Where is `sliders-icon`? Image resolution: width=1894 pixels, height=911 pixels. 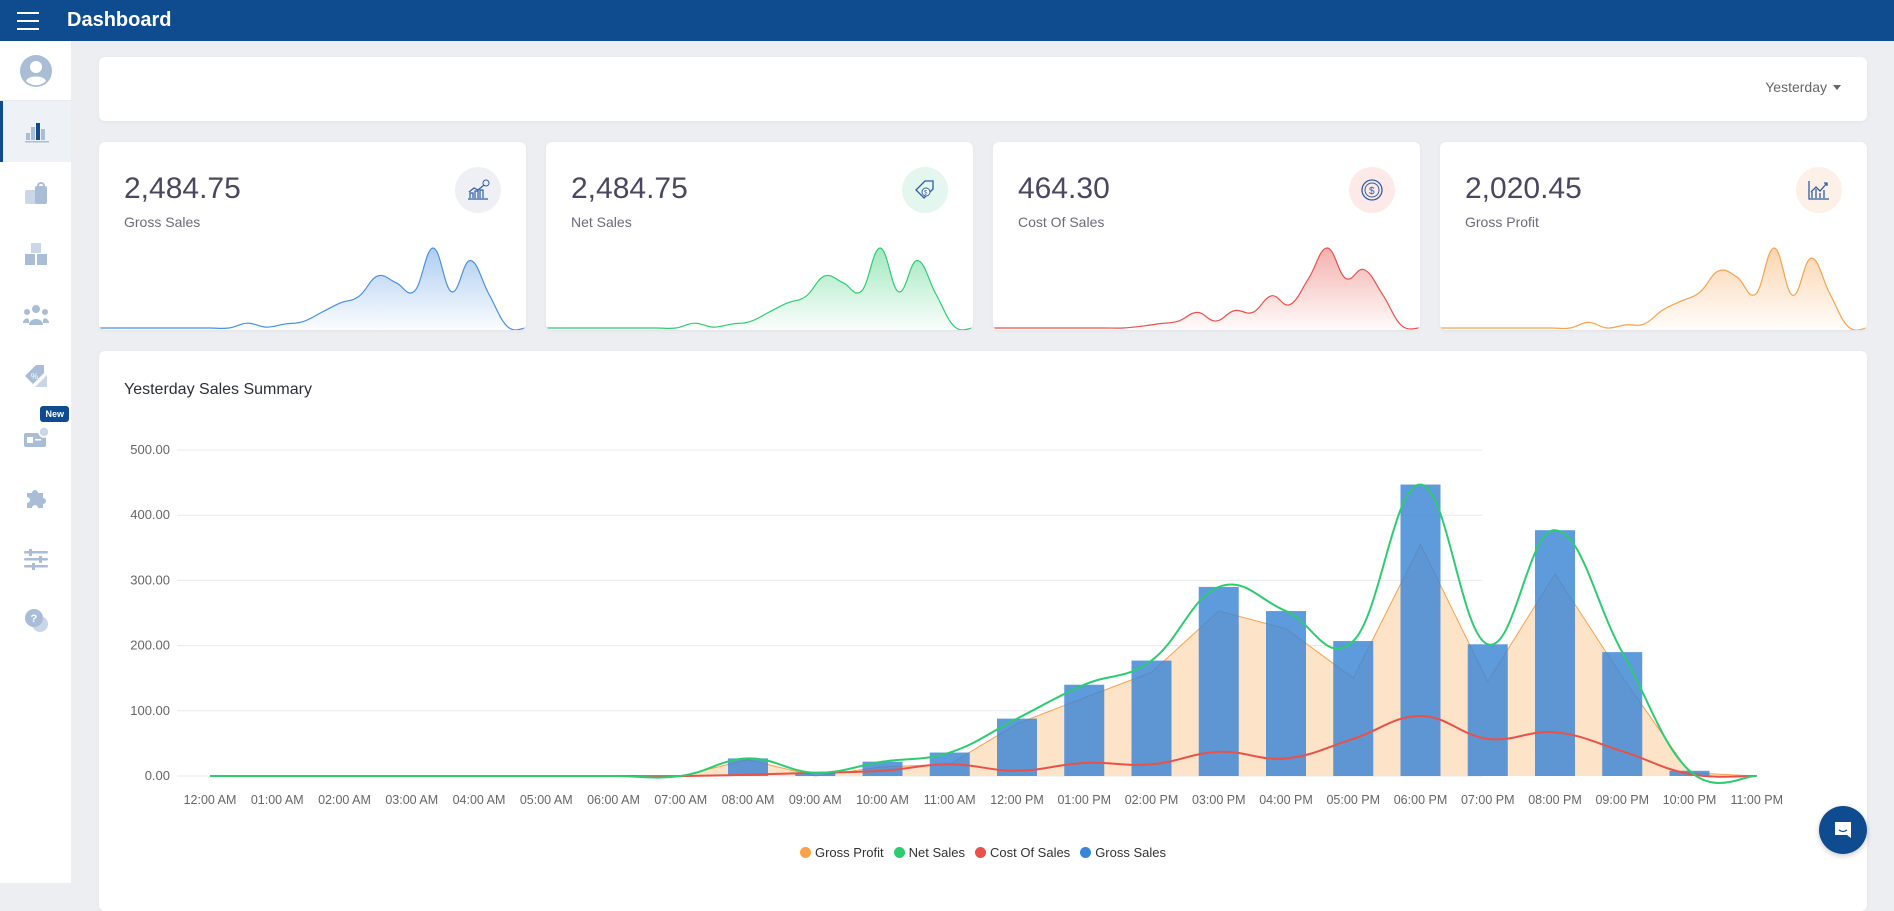 sliders-icon is located at coordinates (35, 559).